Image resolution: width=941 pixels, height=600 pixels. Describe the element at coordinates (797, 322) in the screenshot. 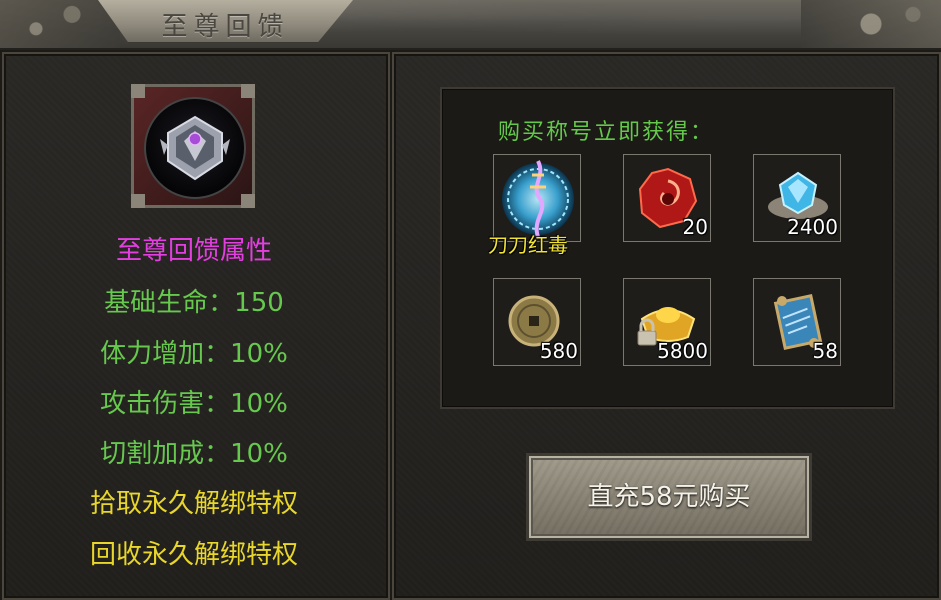

I see `reward-slot-scroll: 58` at that location.